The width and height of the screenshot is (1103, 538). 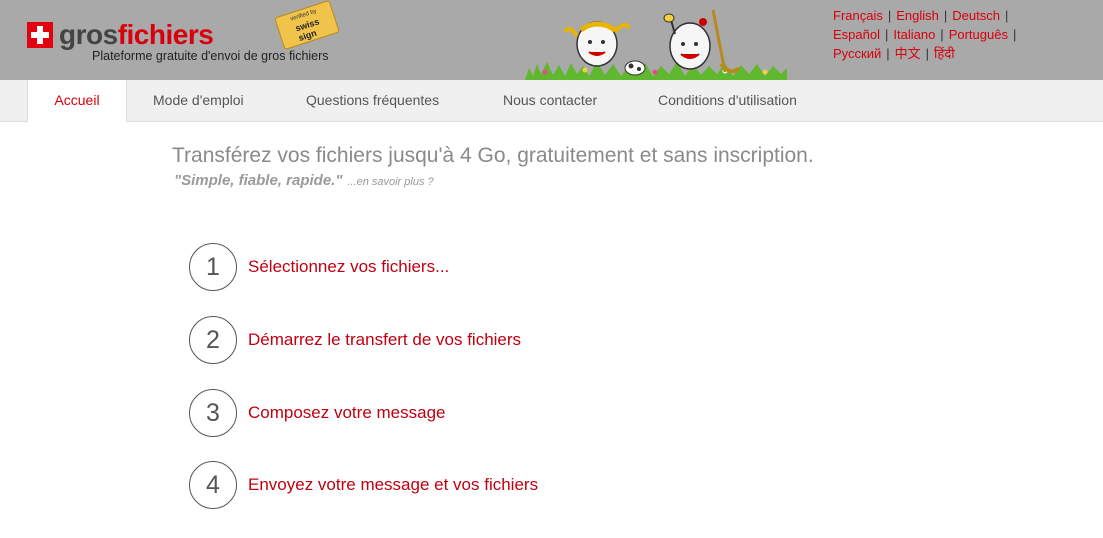 I want to click on language-row: Español | Italiano | Português |, so click(x=925, y=34).